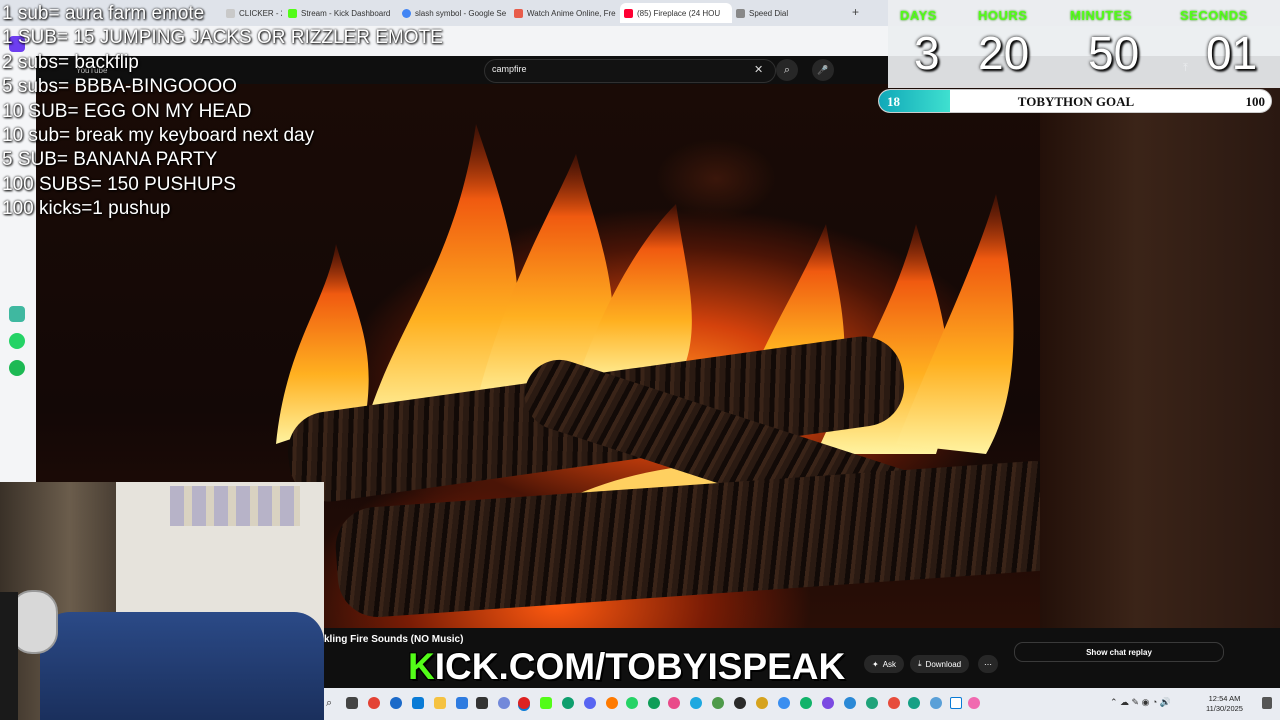 This screenshot has height=720, width=1280. I want to click on tobython-goal-bar: TOBYTHON GOAL 18 100, so click(1075, 101).